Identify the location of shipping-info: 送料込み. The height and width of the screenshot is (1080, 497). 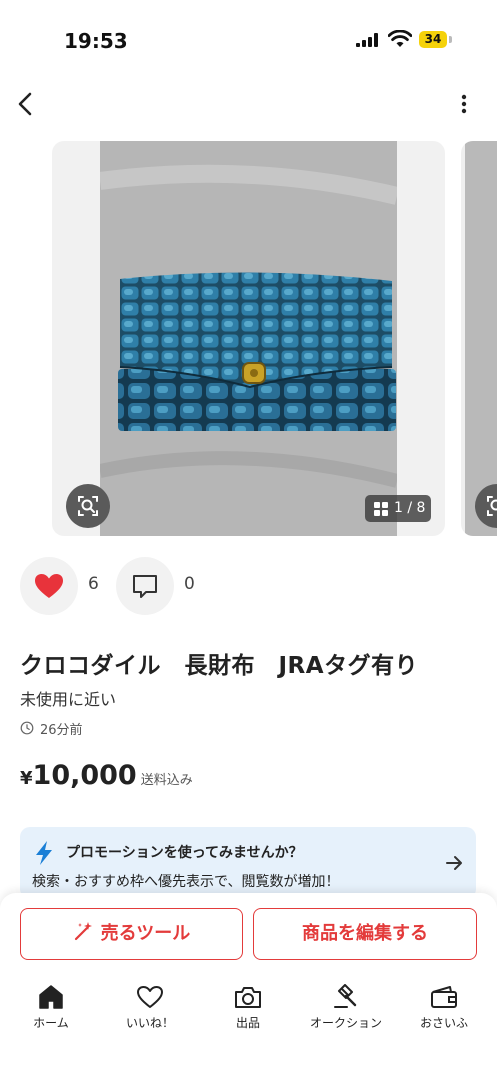
(166, 780).